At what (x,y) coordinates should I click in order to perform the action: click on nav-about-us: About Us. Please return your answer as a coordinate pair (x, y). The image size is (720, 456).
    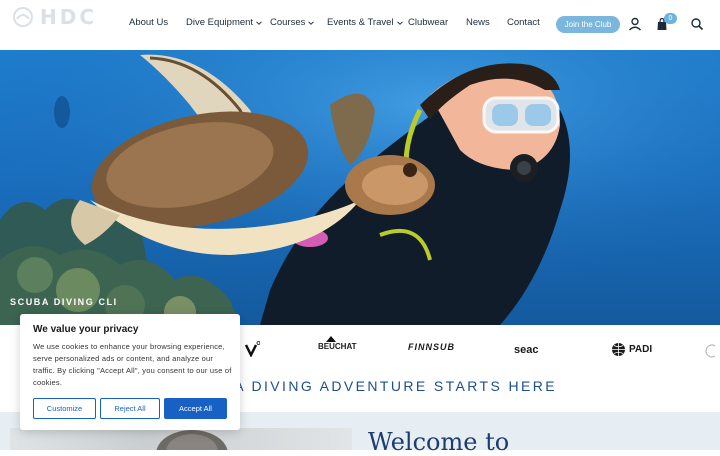
    Looking at the image, I should click on (148, 22).